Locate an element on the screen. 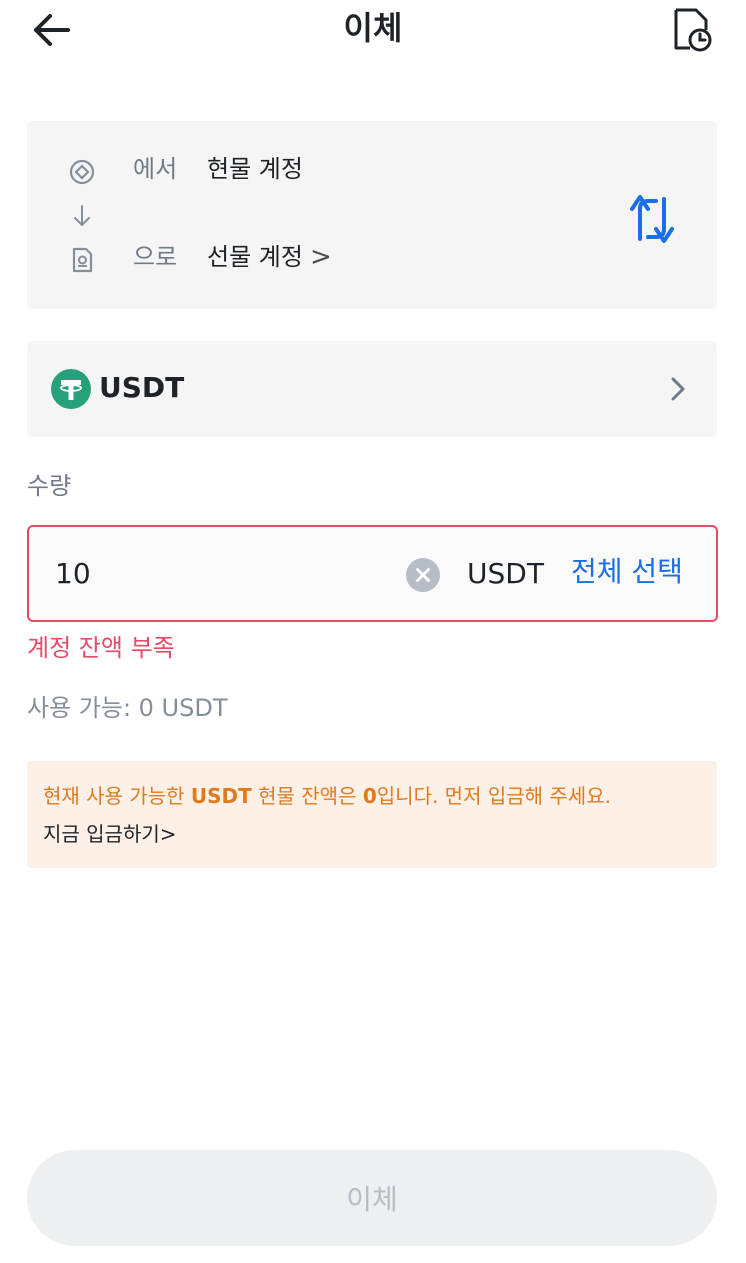  arrow-down-icon is located at coordinates (82, 215).